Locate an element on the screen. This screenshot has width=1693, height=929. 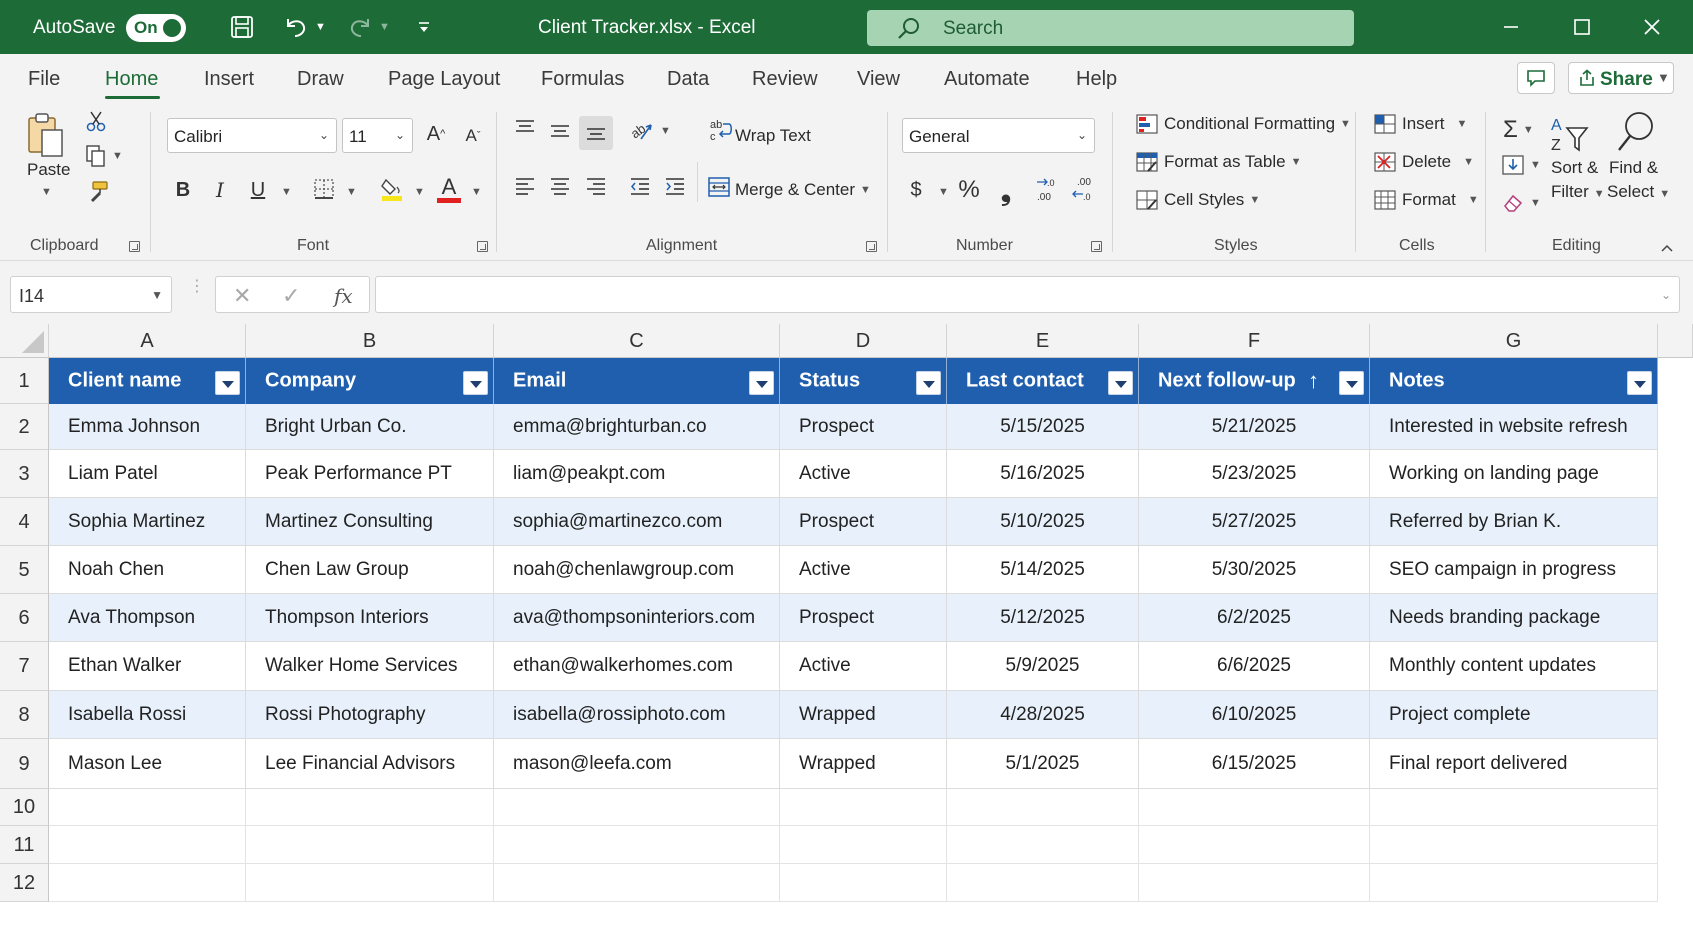
sort-filter-label-2: Filter ▼ is located at coordinates (1578, 192).